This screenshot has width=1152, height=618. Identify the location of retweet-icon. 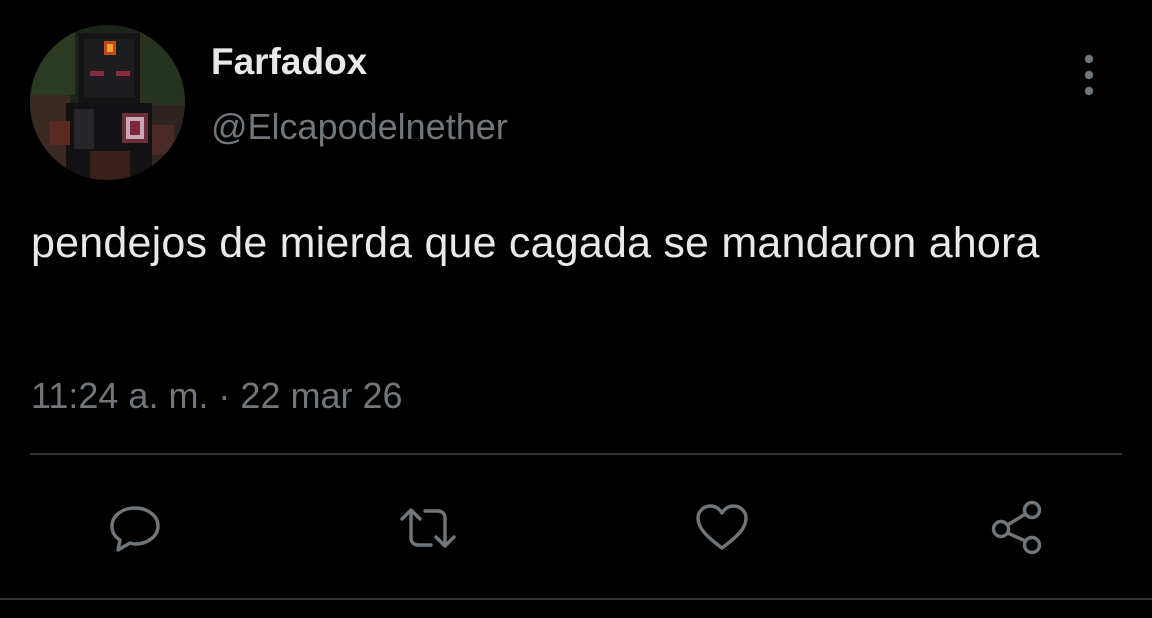
(428, 528).